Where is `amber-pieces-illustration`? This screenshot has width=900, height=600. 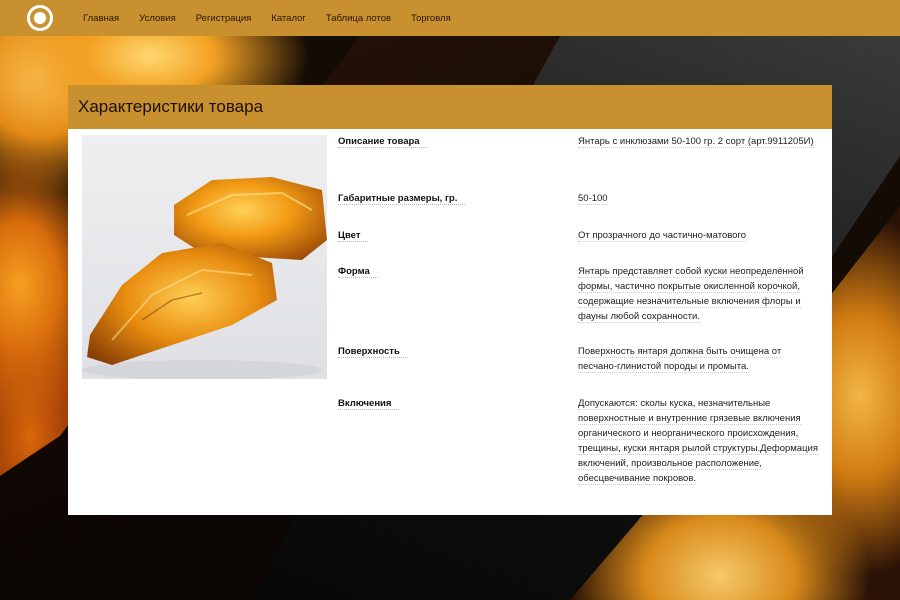
amber-pieces-illustration is located at coordinates (204, 278).